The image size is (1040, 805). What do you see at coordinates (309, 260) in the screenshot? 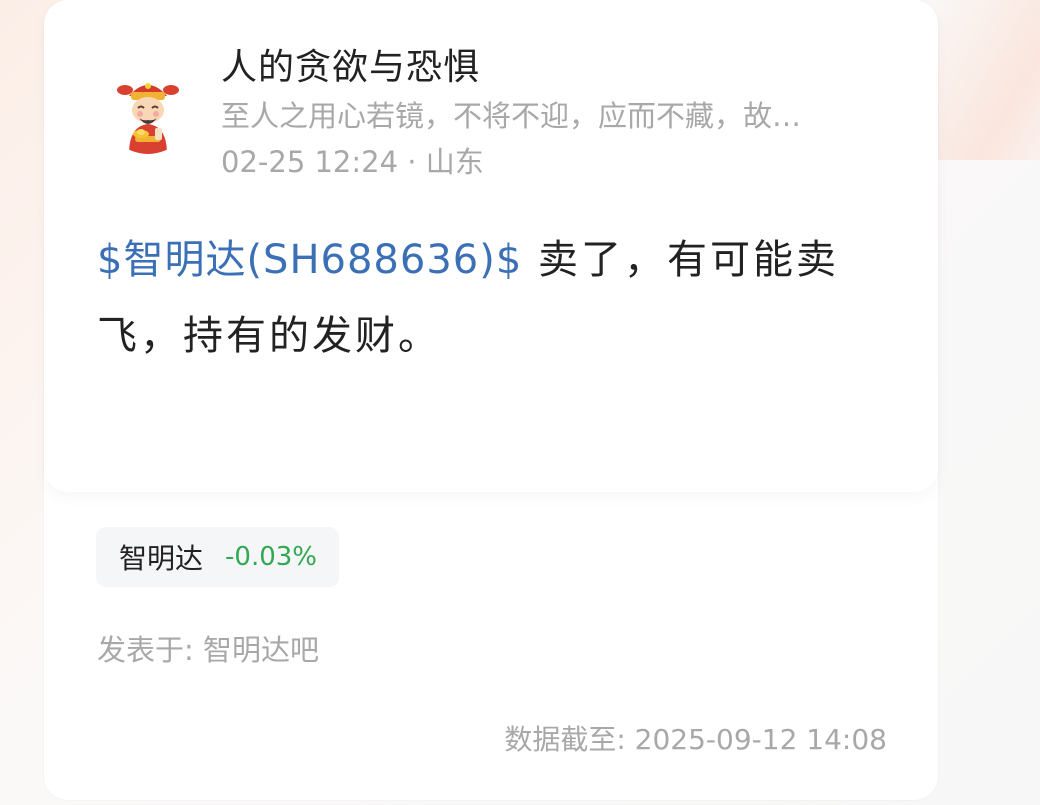
I see `stock-mention-link: $智明达(SH688636)$` at bounding box center [309, 260].